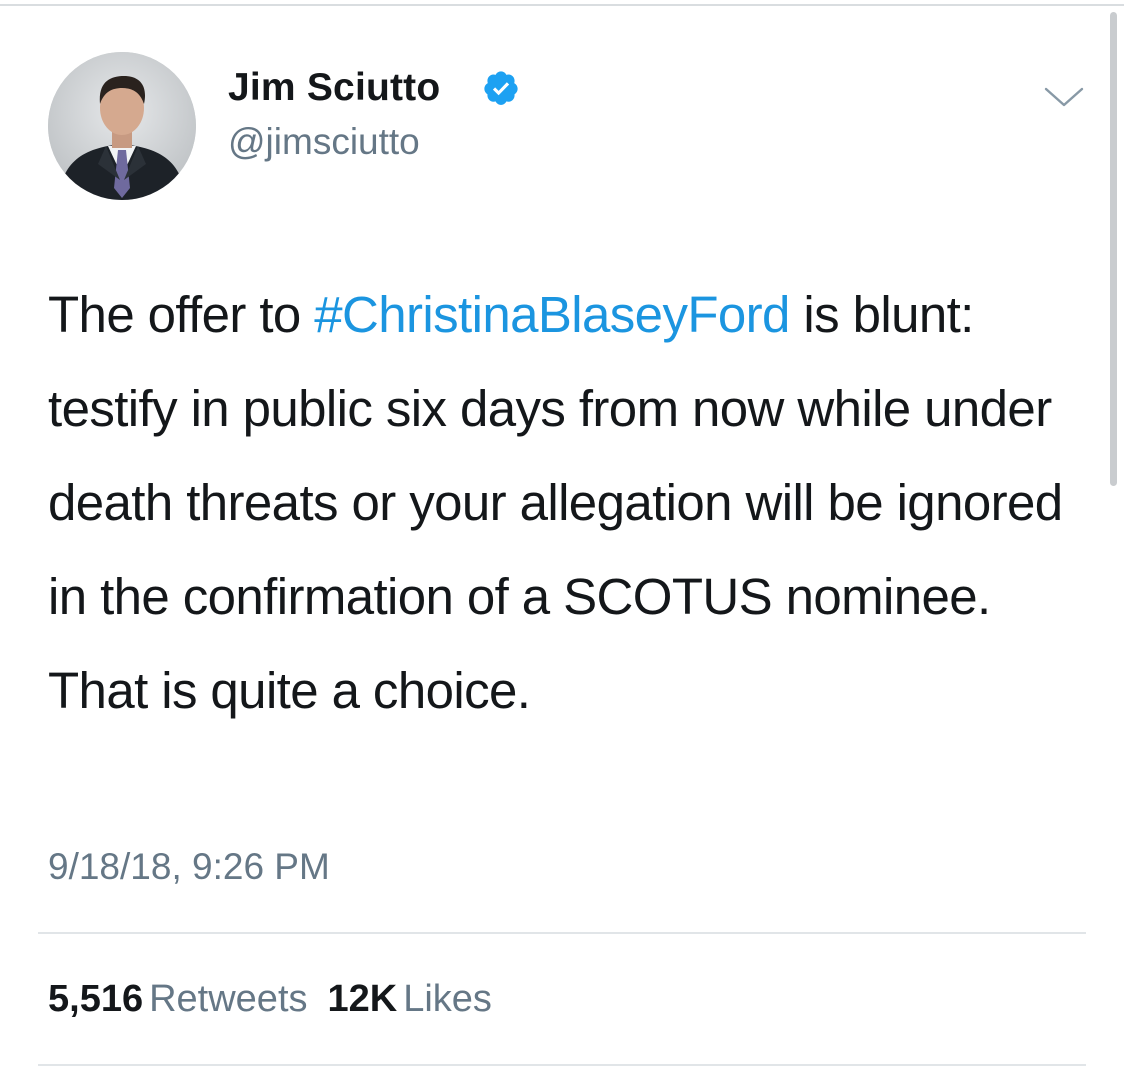 This screenshot has height=1069, width=1124. Describe the element at coordinates (324, 142) in the screenshot. I see `username-handle: @jimsciutto` at that location.